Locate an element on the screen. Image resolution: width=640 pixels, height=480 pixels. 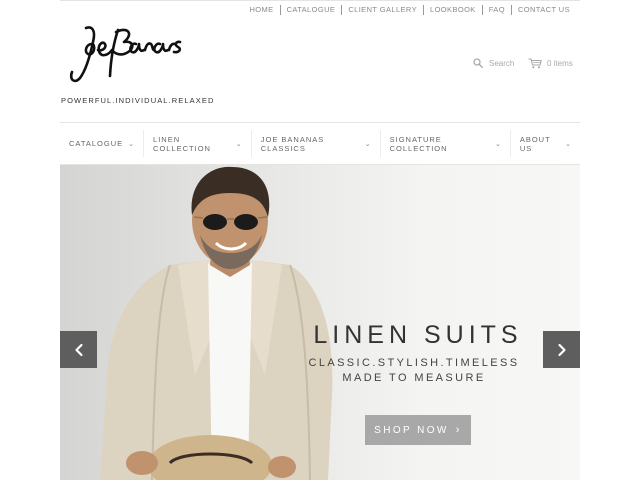
slider-prev-button is located at coordinates (78, 349).